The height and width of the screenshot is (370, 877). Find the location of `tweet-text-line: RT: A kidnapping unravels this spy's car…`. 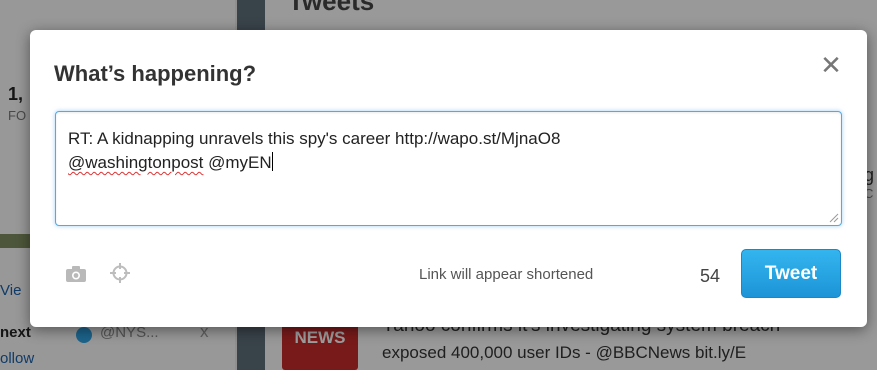

tweet-text-line: RT: A kidnapping unravels this spy's car… is located at coordinates (314, 138).